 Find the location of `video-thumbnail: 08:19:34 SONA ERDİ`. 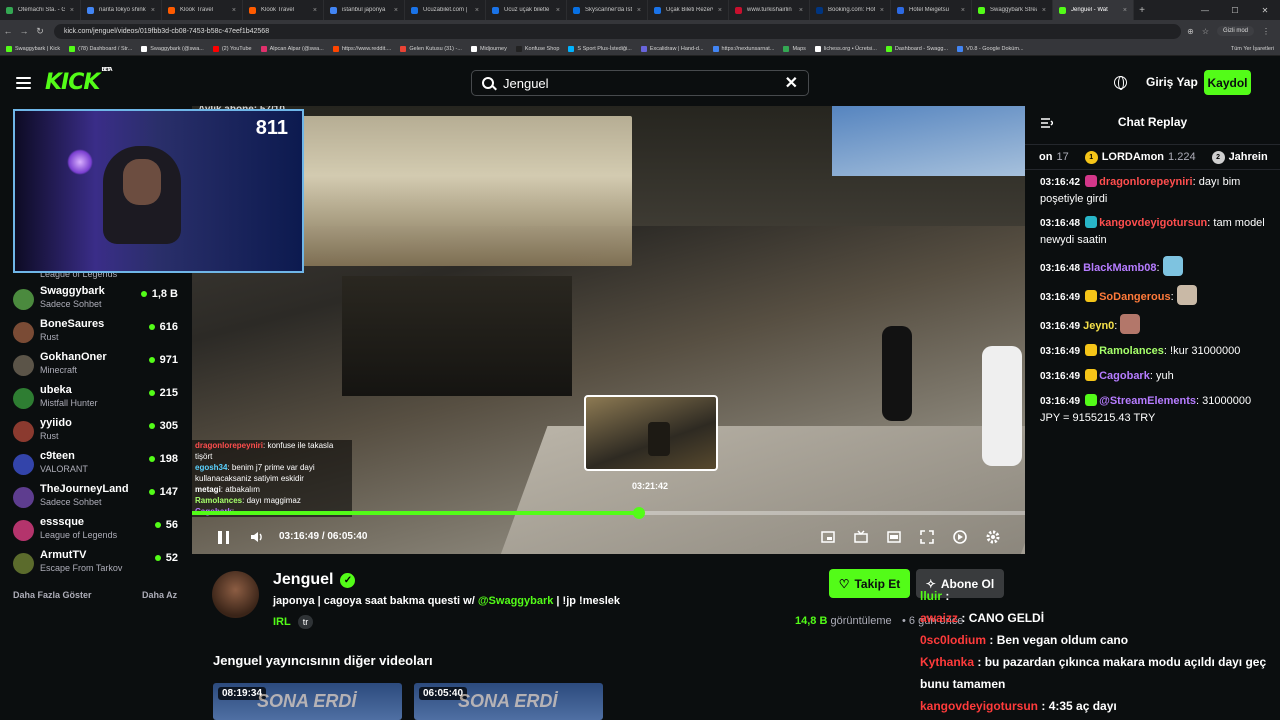

video-thumbnail: 08:19:34 SONA ERDİ is located at coordinates (307, 701).